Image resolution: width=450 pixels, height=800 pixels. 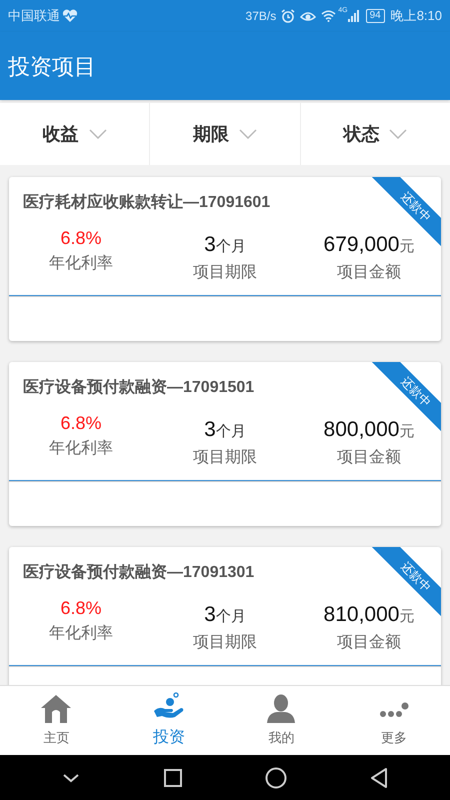 What do you see at coordinates (362, 430) in the screenshot?
I see `amount-value: 800,000` at bounding box center [362, 430].